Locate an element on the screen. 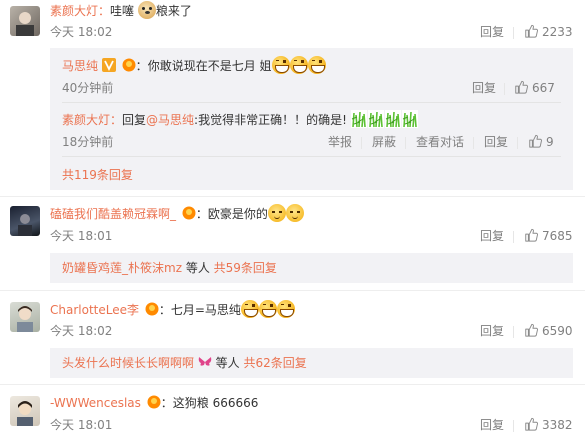 The width and height of the screenshot is (585, 442). like-button: 6590 is located at coordinates (548, 331).